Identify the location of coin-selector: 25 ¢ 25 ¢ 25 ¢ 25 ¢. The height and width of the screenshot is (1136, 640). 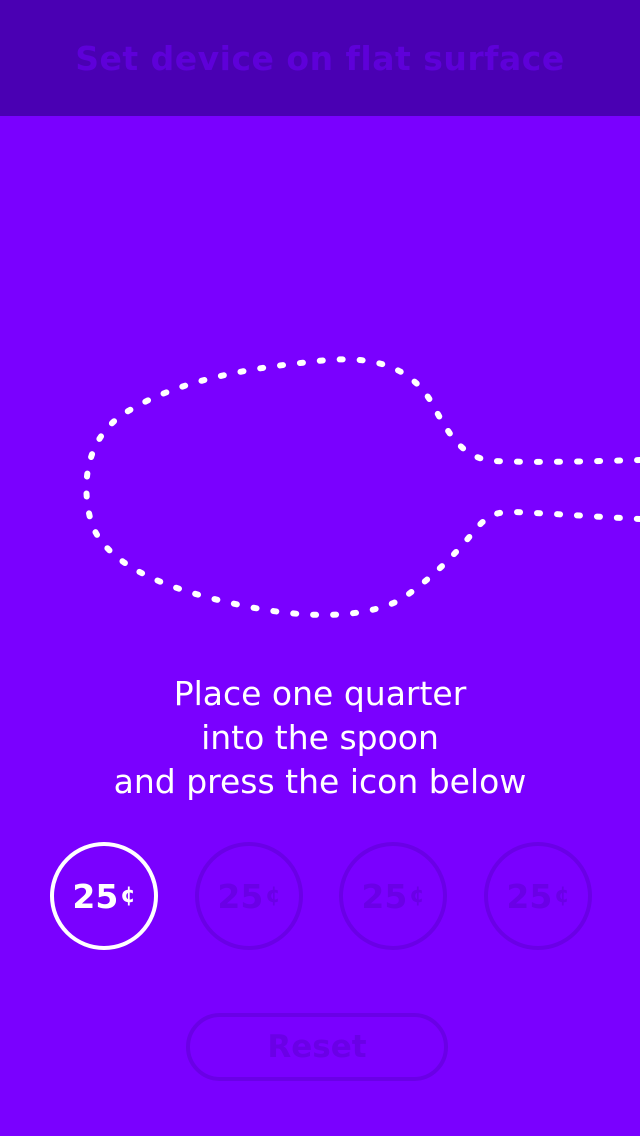
(320, 896).